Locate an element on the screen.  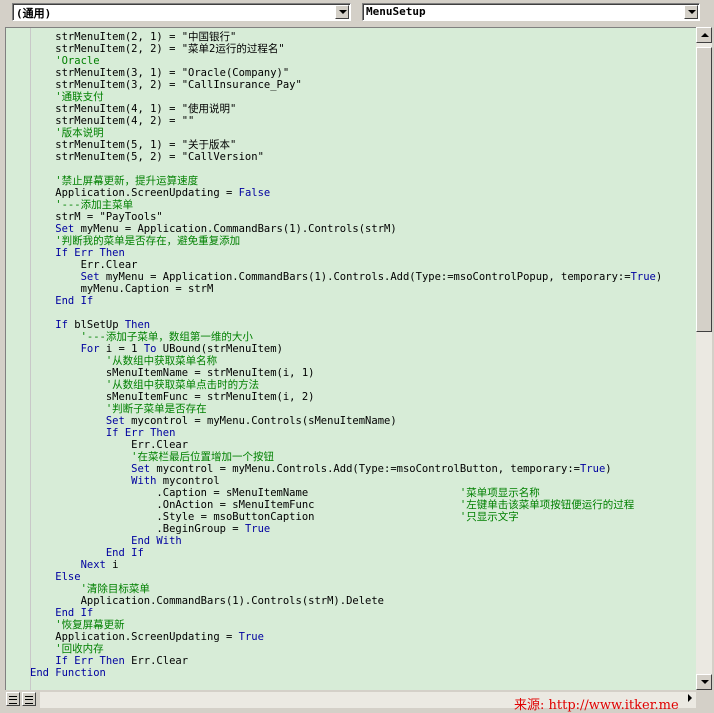
code-line: strM = "PayTools" is located at coordinates (96, 217).